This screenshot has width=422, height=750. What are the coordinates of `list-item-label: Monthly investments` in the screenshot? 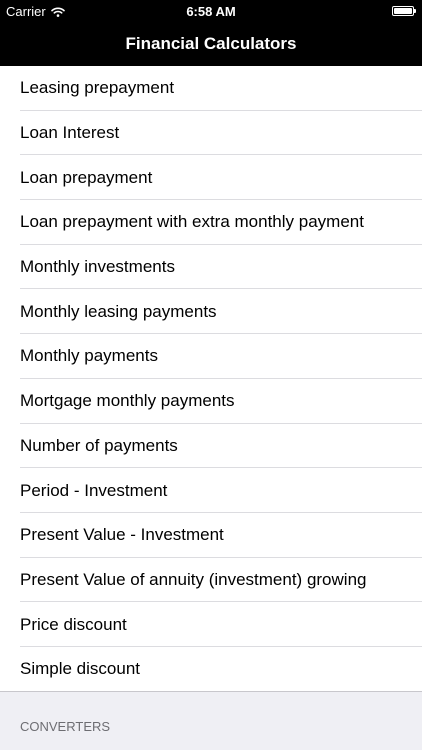 It's located at (97, 267).